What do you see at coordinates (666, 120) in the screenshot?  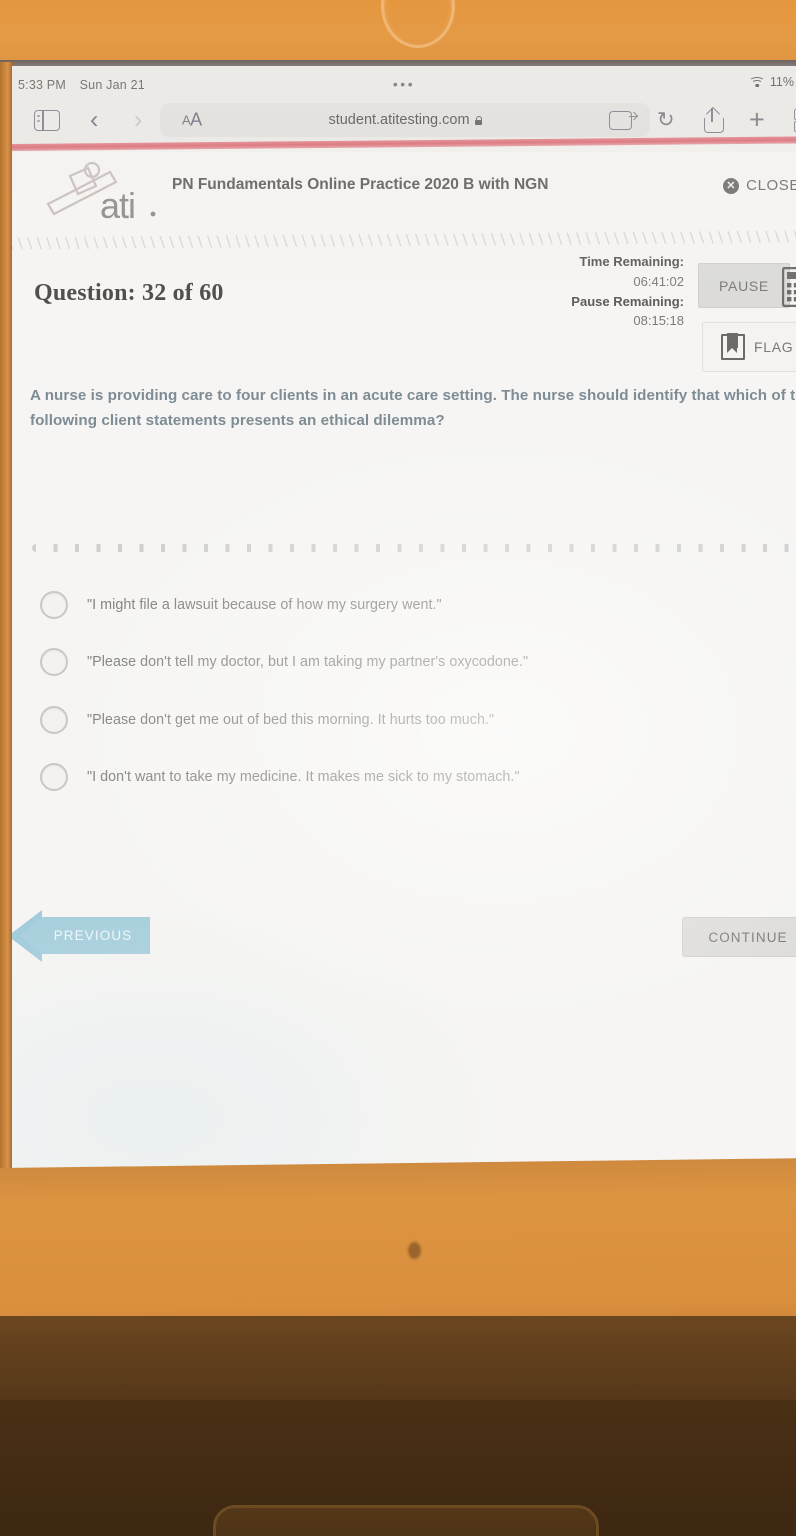 I see `reload-icon: ↻` at bounding box center [666, 120].